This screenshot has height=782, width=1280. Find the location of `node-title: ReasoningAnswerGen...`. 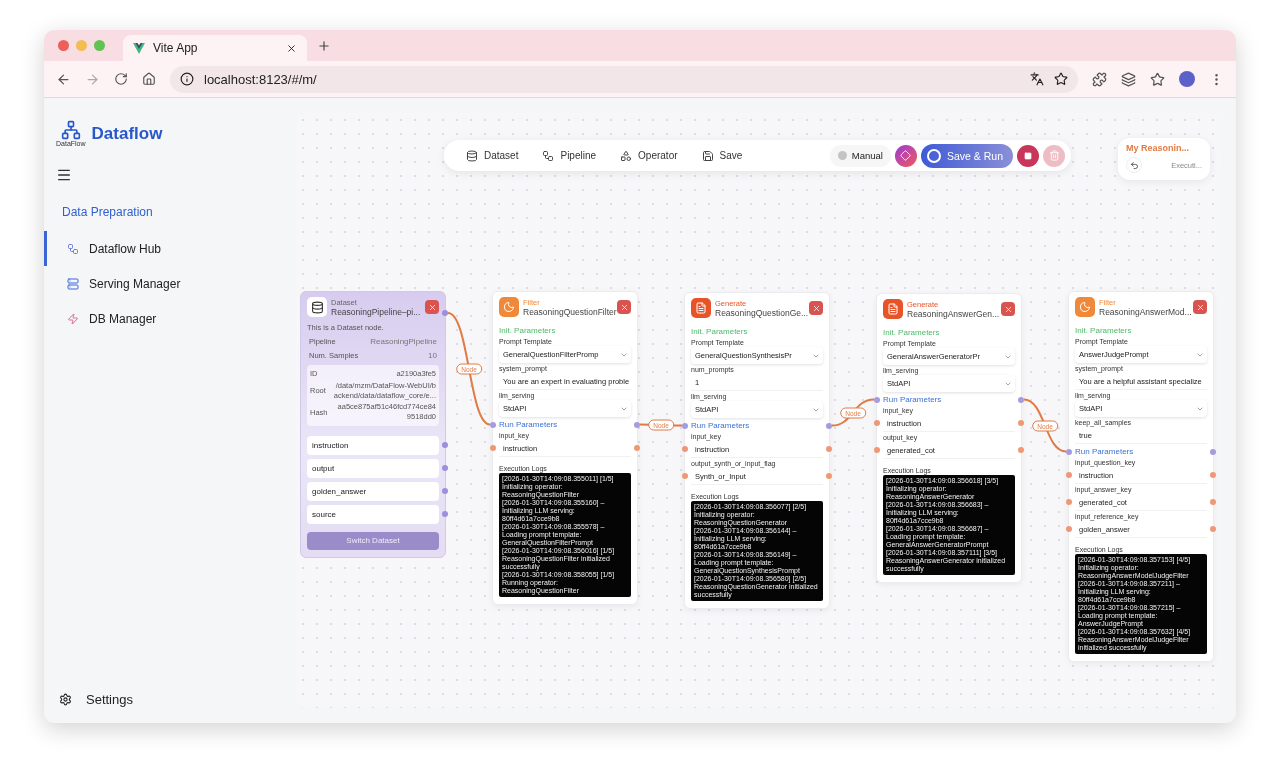

node-title: ReasoningAnswerGen... is located at coordinates (952, 313).